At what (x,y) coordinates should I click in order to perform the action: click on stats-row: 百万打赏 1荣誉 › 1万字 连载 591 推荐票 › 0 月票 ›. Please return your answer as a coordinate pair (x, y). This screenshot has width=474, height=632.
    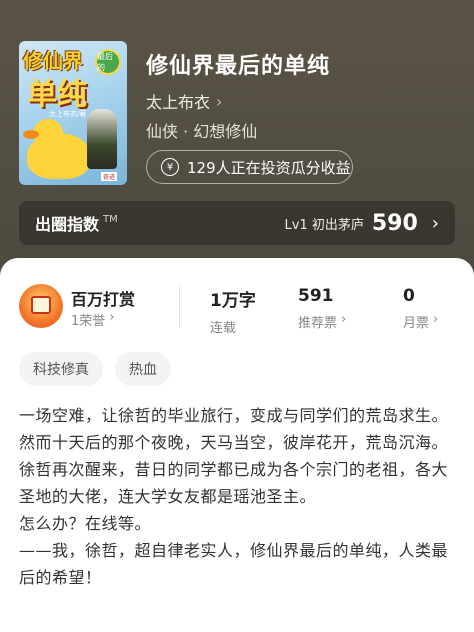
    Looking at the image, I should click on (237, 308).